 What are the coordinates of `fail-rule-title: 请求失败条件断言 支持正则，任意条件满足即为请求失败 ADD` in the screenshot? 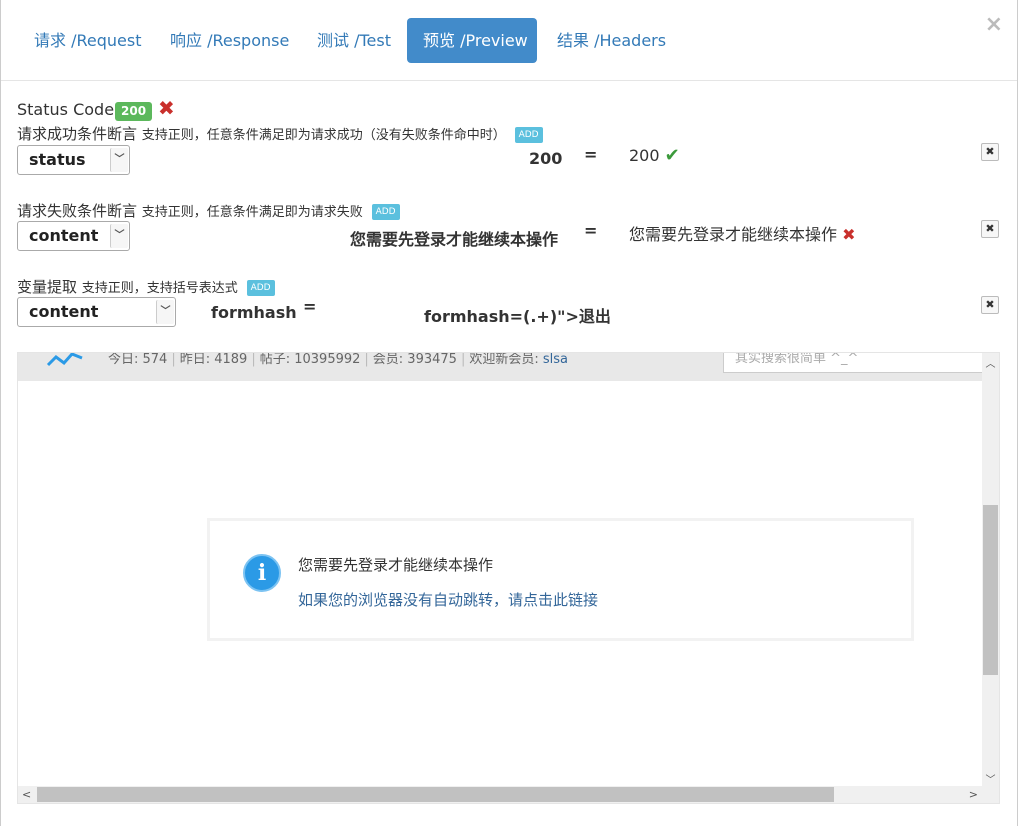 It's located at (208, 210).